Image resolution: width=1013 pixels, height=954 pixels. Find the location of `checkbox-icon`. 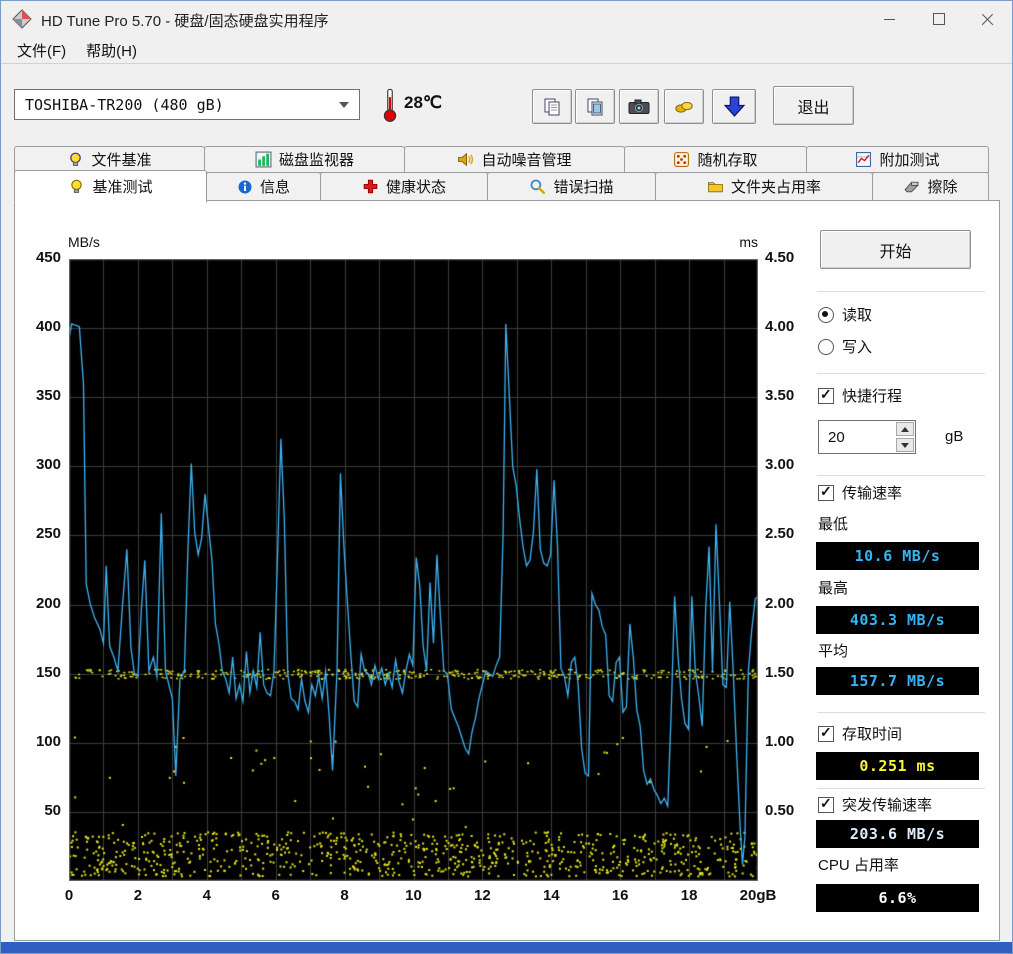

checkbox-icon is located at coordinates (826, 492).